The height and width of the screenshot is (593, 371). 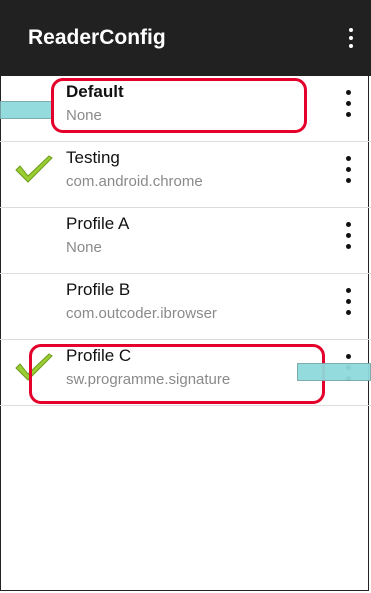 What do you see at coordinates (134, 181) in the screenshot?
I see `profile-subtitle: com.android.chrome` at bounding box center [134, 181].